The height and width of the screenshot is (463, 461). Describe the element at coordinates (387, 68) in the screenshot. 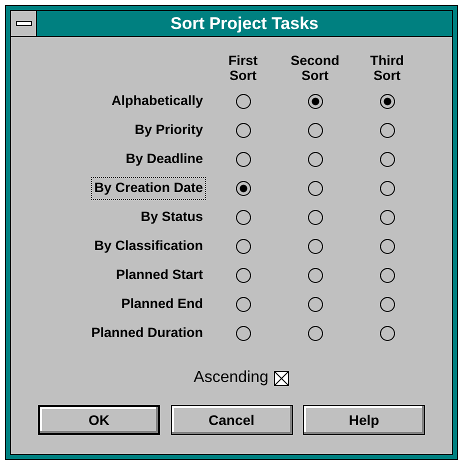

I see `column-header: Third Sort` at that location.